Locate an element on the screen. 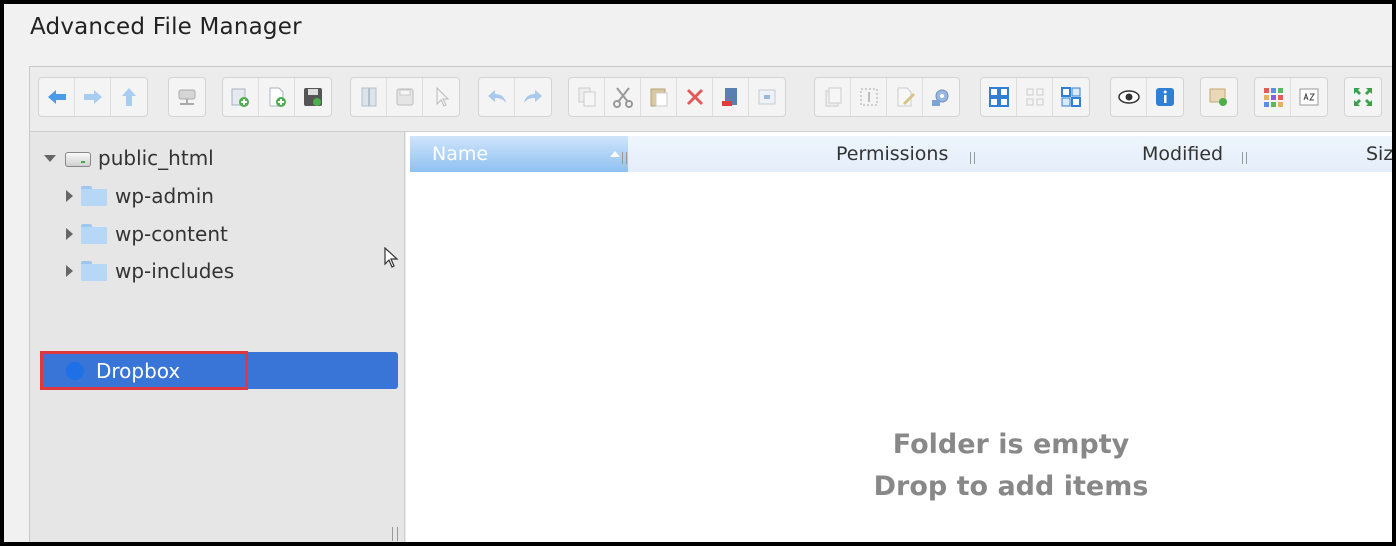  open-icon is located at coordinates (368, 97).